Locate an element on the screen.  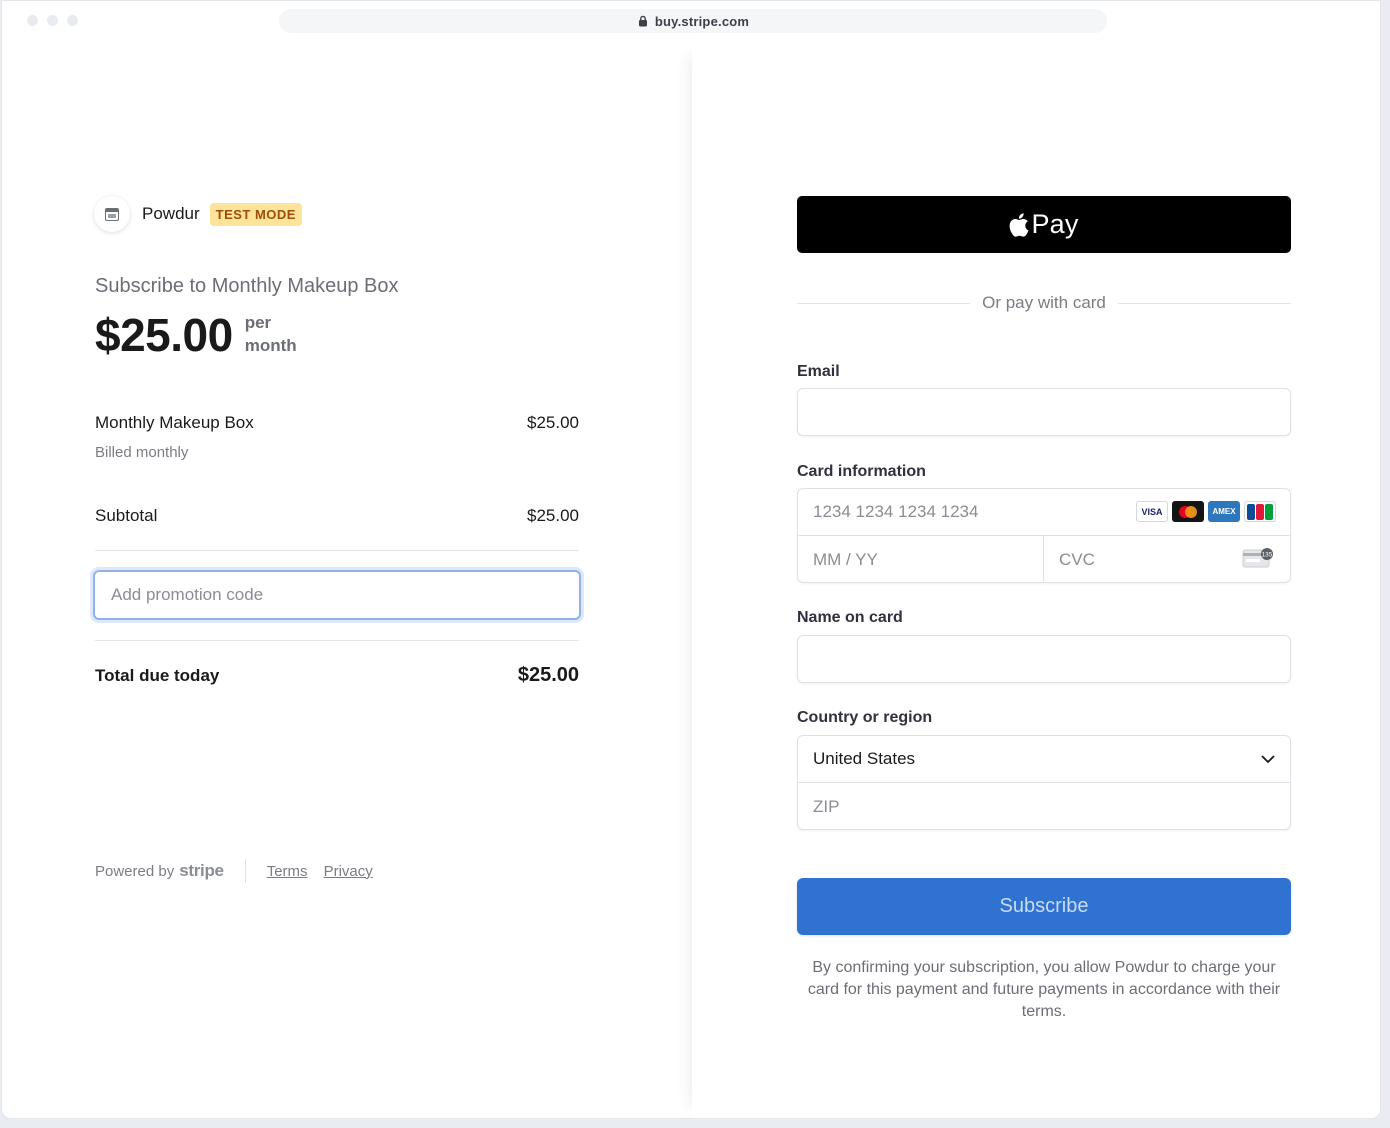
line-item: Monthly Makeup Box $25.00 is located at coordinates (337, 423).